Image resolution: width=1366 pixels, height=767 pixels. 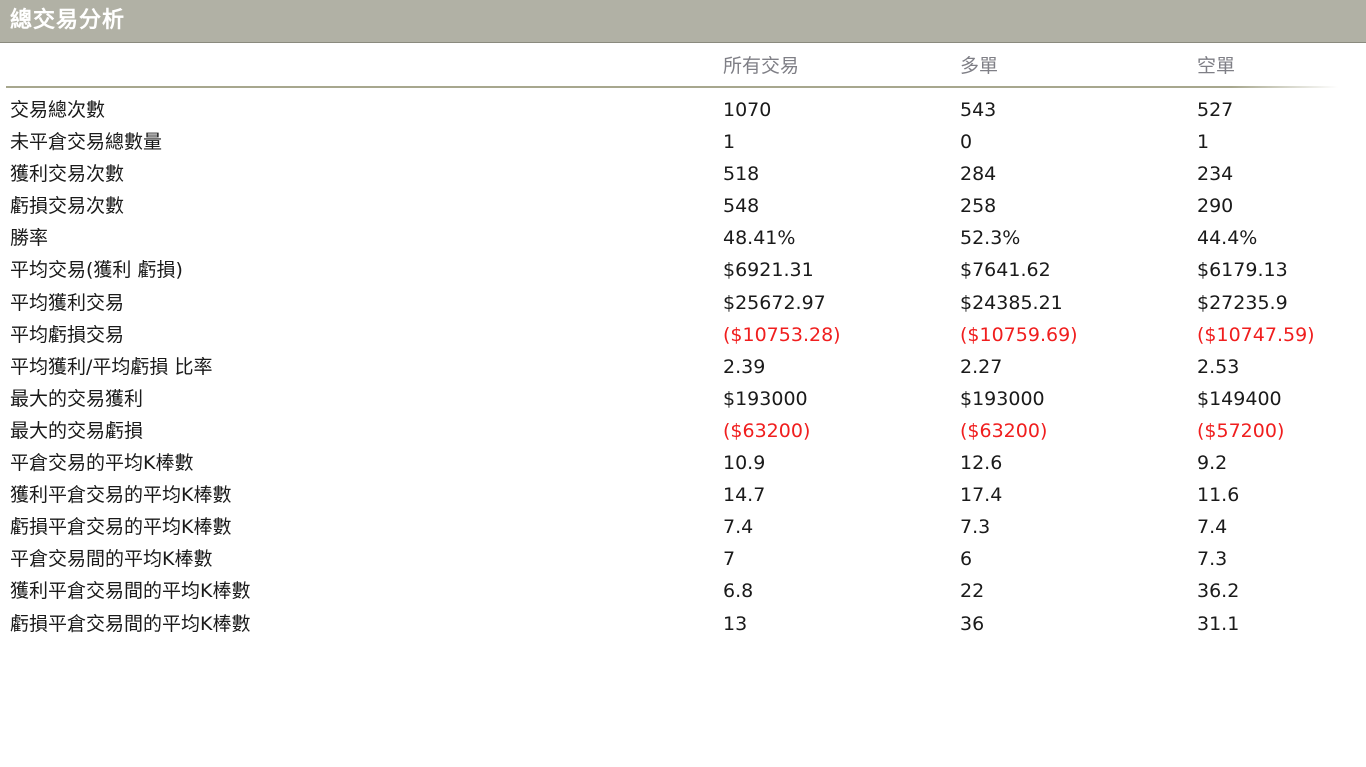 I want to click on cell-short: ($10747.59), so click(x=1256, y=334).